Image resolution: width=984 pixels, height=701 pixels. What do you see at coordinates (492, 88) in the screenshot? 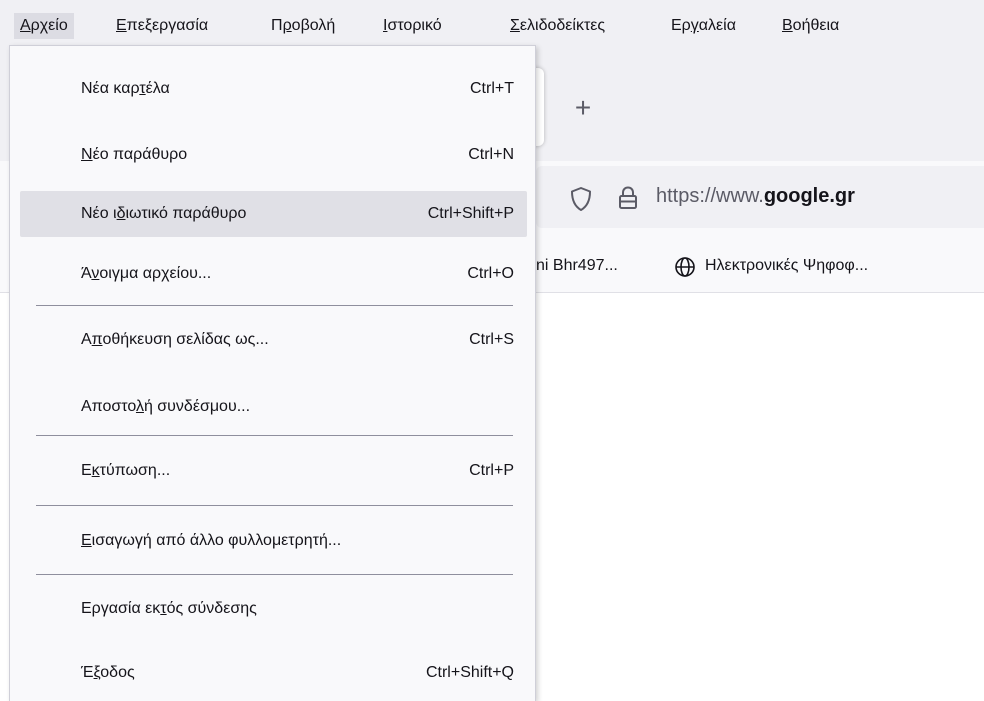
I see `menu-item-shortcut: Ctrl+T` at bounding box center [492, 88].